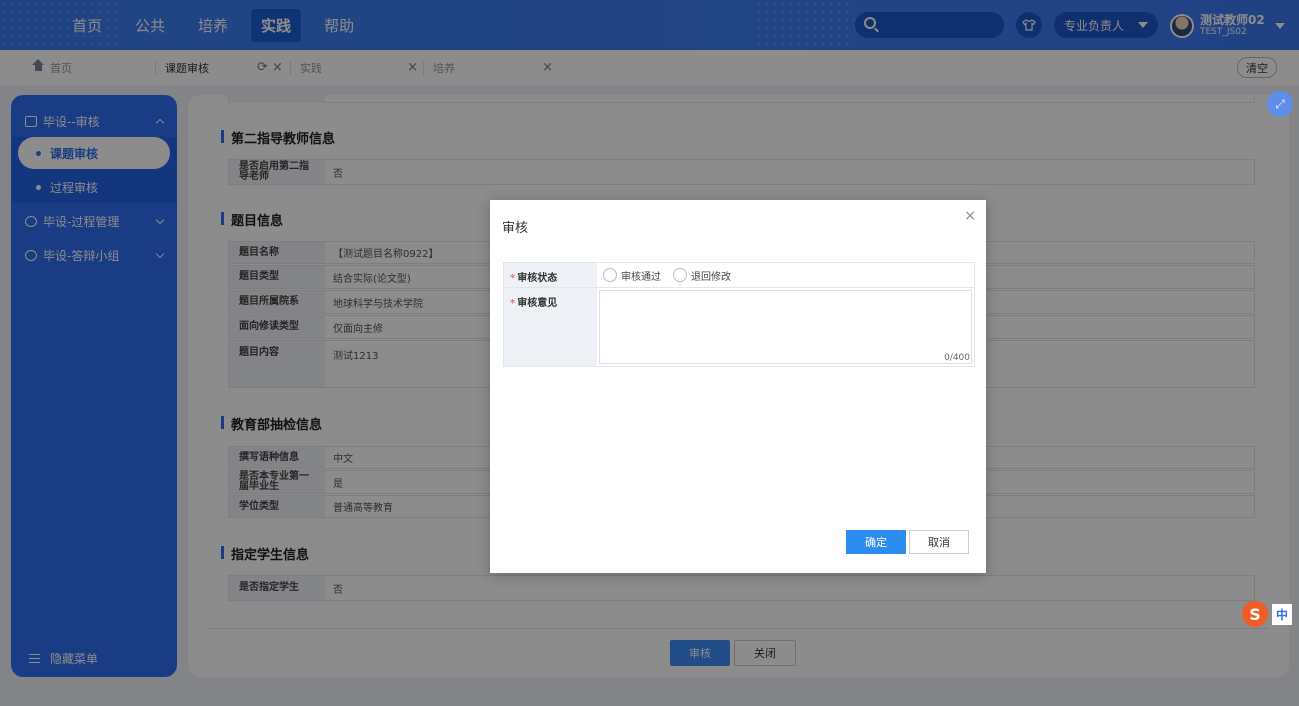 This screenshot has height=706, width=1299. I want to click on sidebar-group-defense: 毕设-答辩小组, so click(94, 255).